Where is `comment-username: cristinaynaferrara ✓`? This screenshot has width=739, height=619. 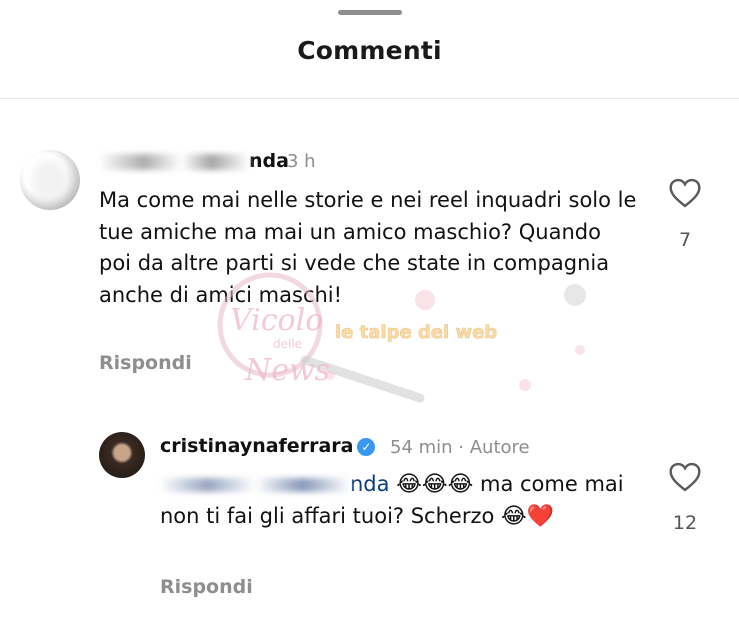
comment-username: cristinaynaferrara ✓ is located at coordinates (268, 446).